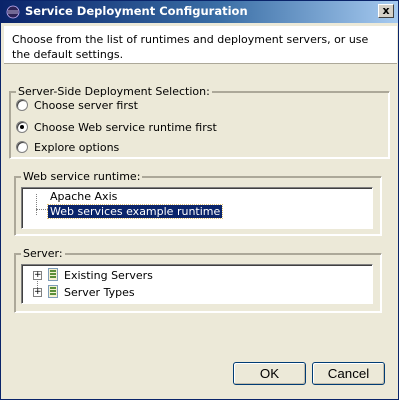 This screenshot has width=399, height=400. I want to click on server-item-server-types: Server Types, so click(99, 292).